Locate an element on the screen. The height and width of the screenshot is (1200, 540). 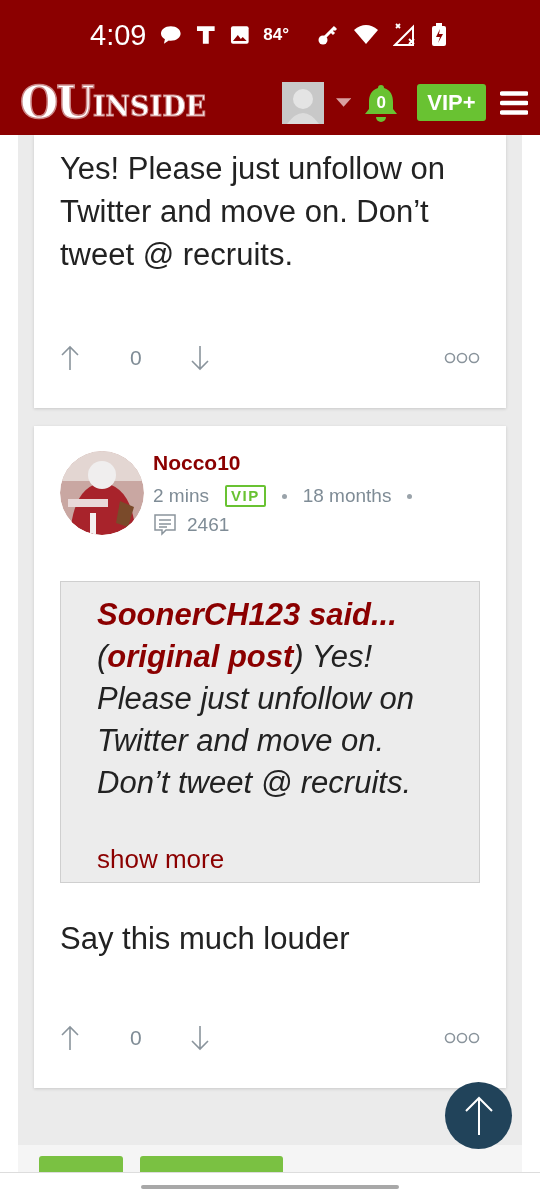
letter-t-icon is located at coordinates (206, 35).